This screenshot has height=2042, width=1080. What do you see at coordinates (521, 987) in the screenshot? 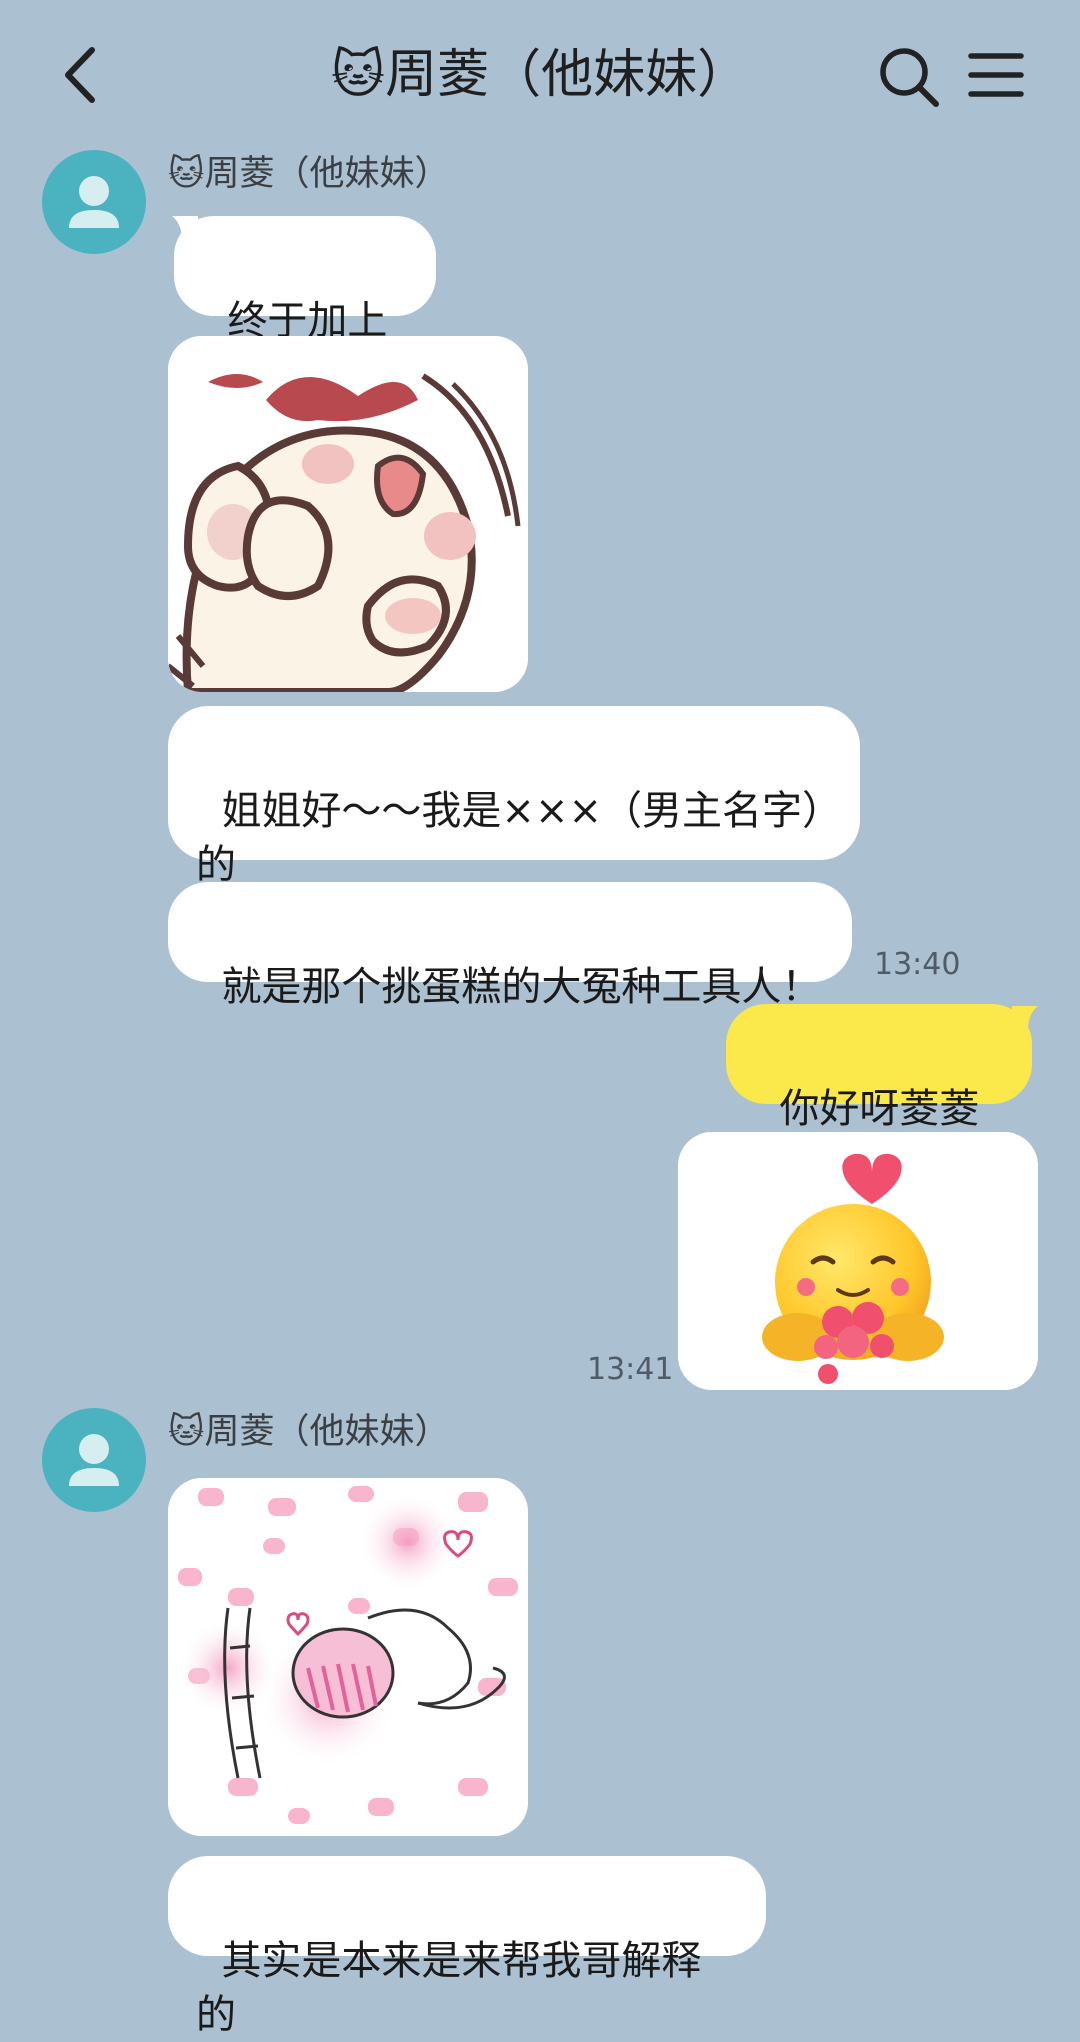
I see `message-text: 就是那个挑蛋糕的大冤种工具人！` at bounding box center [521, 987].